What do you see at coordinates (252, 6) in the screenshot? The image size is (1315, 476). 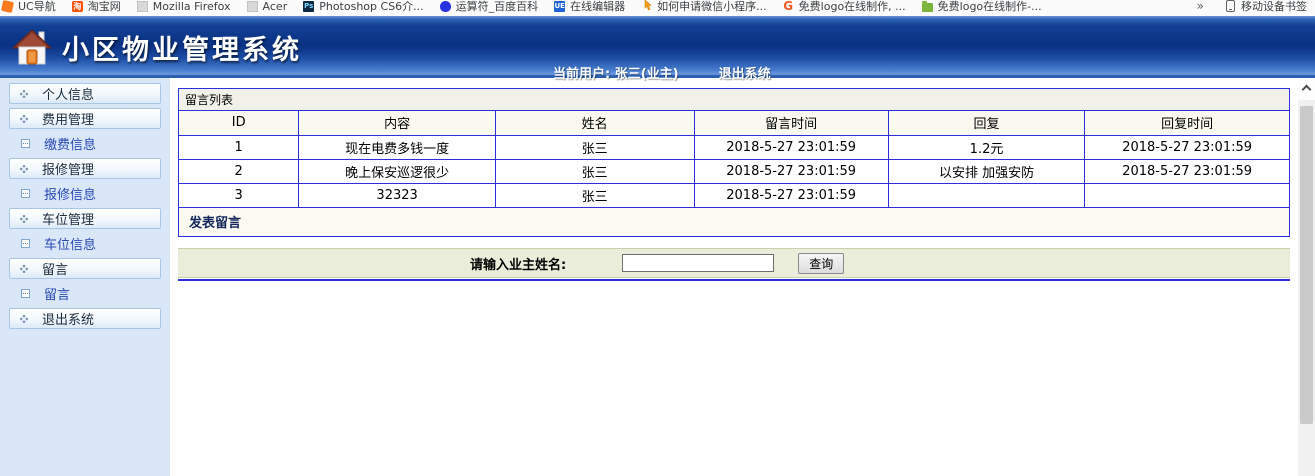 I see `generic-page-icon` at bounding box center [252, 6].